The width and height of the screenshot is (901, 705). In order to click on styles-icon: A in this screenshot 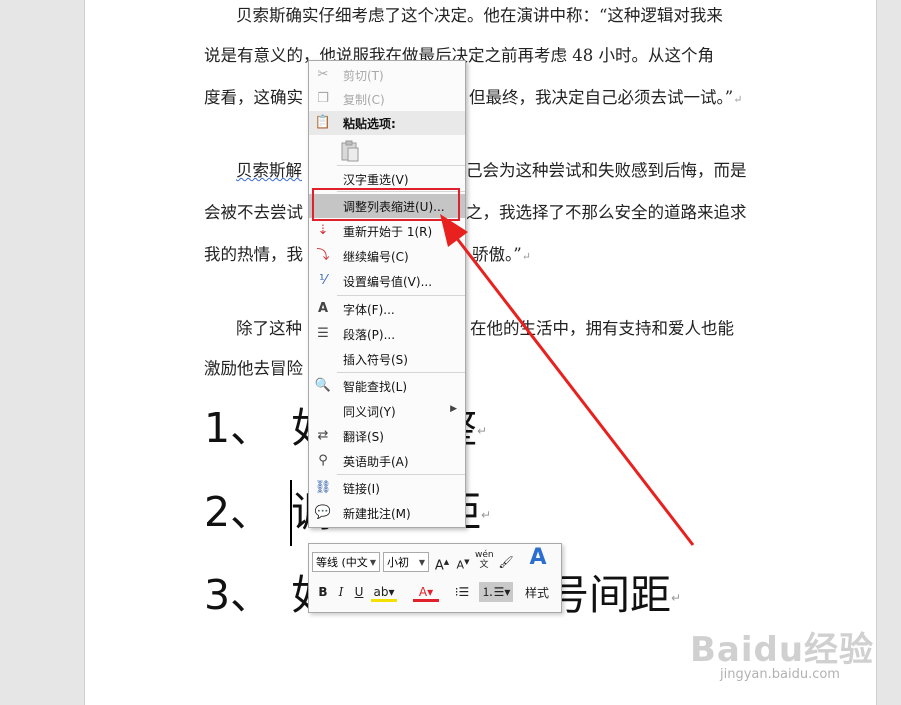, I will do `click(538, 558)`.